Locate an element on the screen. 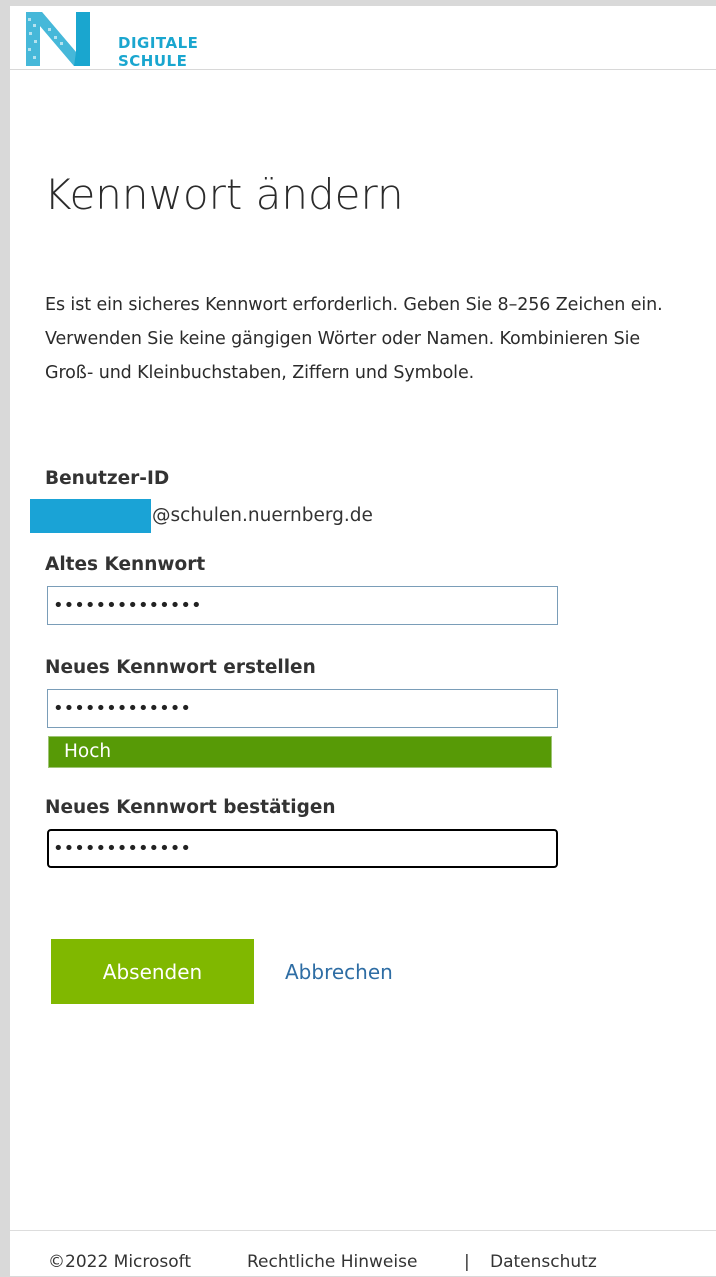 The height and width of the screenshot is (1277, 716). confirm-password-label: Neues Kennwort bestätigen is located at coordinates (190, 807).